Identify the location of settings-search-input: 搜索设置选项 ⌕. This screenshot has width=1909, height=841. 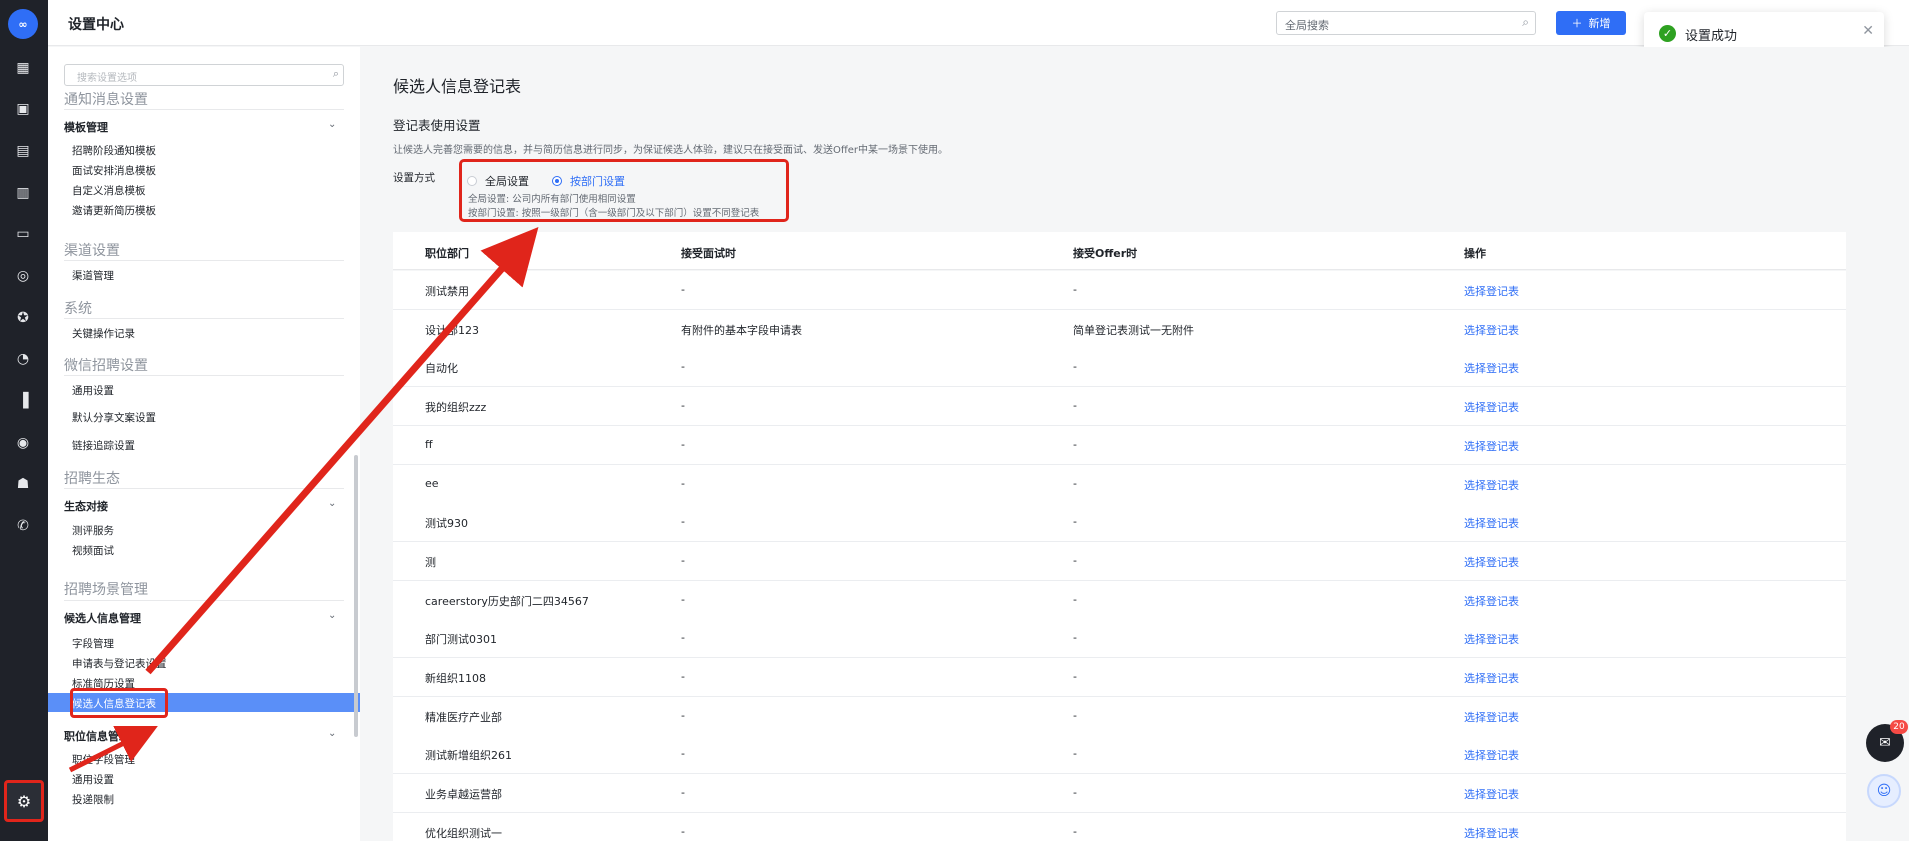
(204, 75).